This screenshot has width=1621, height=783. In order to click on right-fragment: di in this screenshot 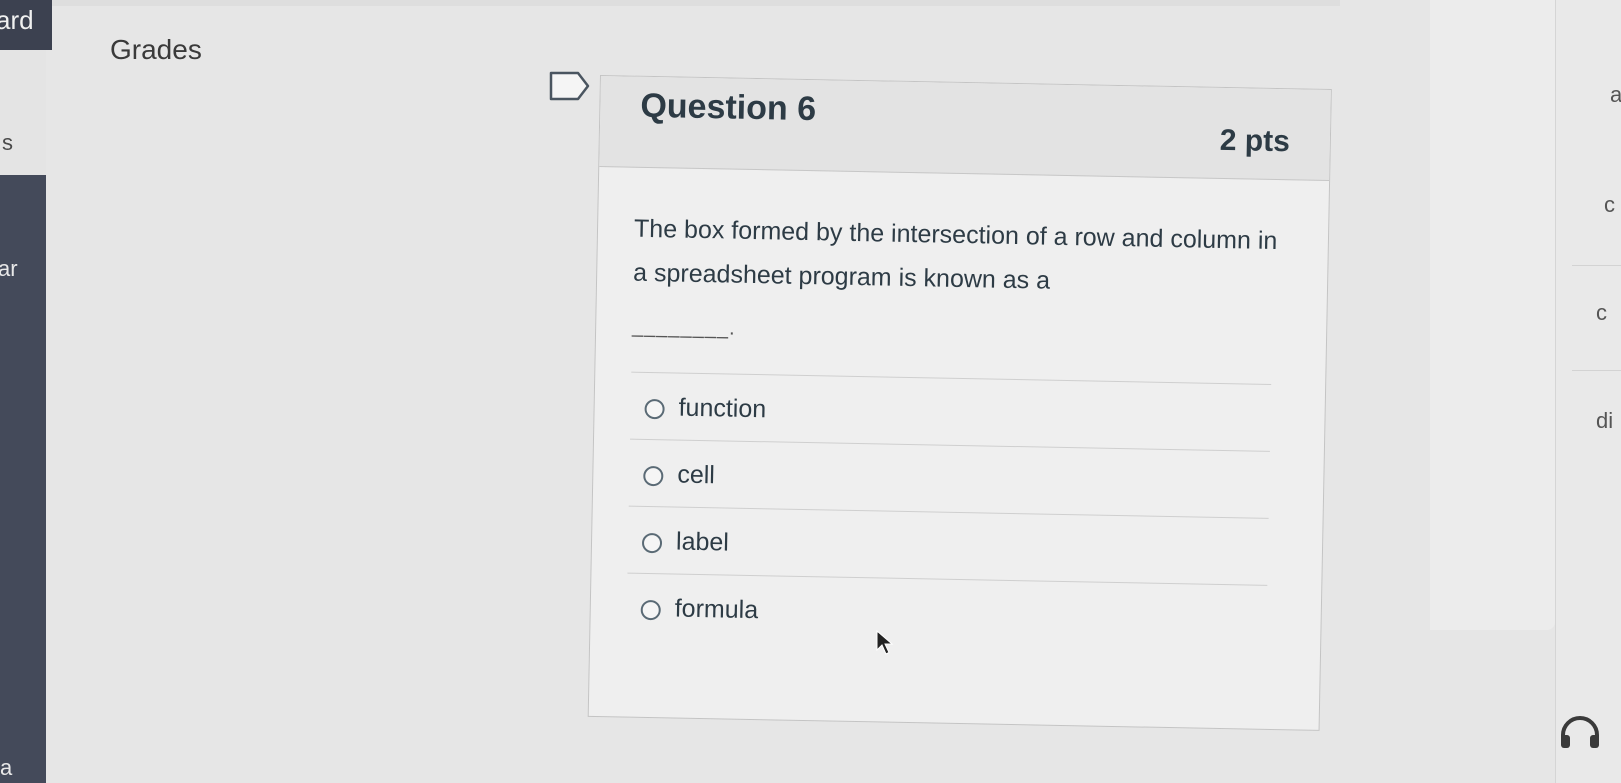, I will do `click(1605, 420)`.